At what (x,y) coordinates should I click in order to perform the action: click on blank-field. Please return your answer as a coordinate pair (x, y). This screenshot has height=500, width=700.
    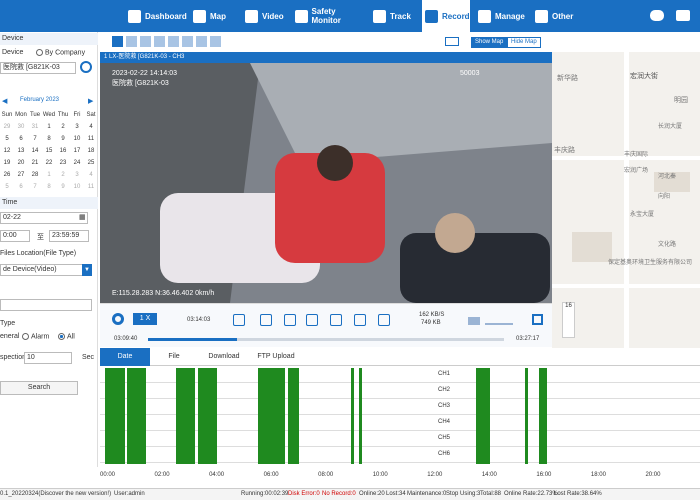
    Looking at the image, I should click on (46, 305).